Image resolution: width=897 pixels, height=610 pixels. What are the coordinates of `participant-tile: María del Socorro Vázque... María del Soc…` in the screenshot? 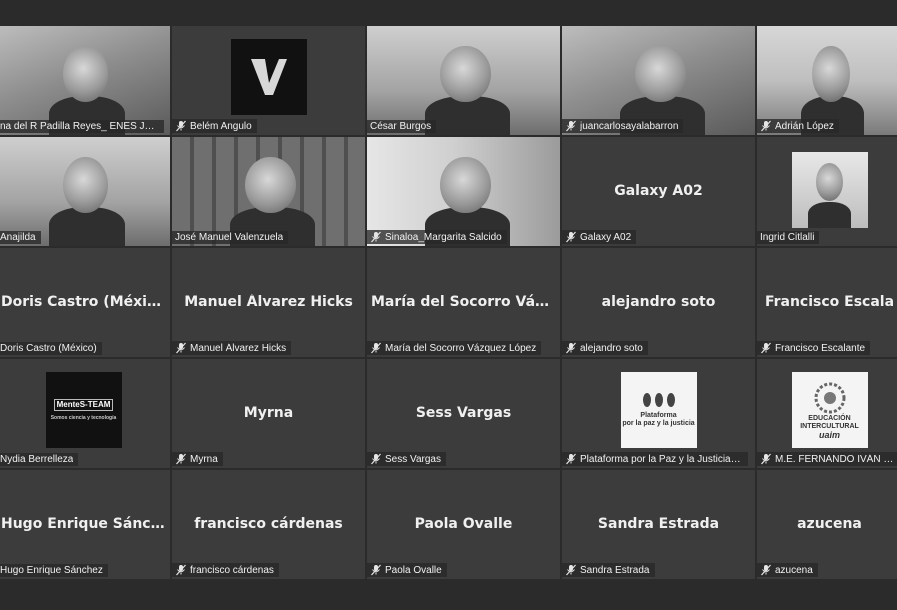 It's located at (463, 302).